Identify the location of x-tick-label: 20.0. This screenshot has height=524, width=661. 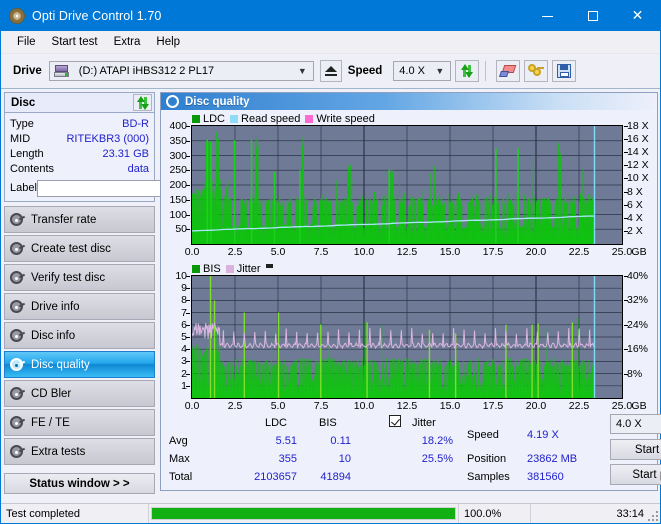
(536, 406).